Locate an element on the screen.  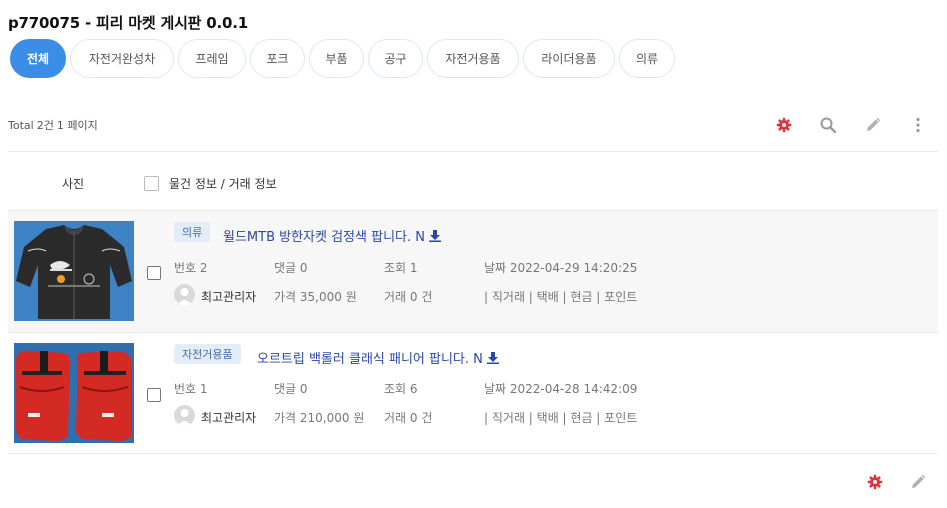
tab-fork: 포크 is located at coordinates (277, 58).